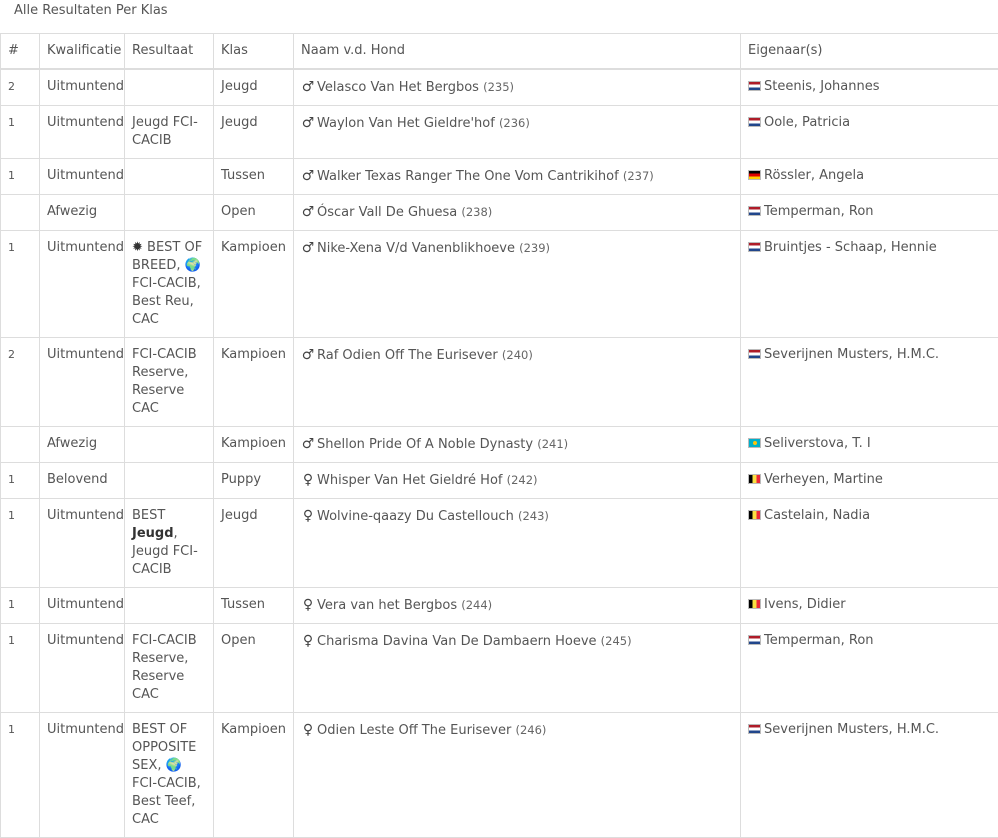 The image size is (998, 838). What do you see at coordinates (814, 175) in the screenshot?
I see `owner-name: Rössler, Angela` at bounding box center [814, 175].